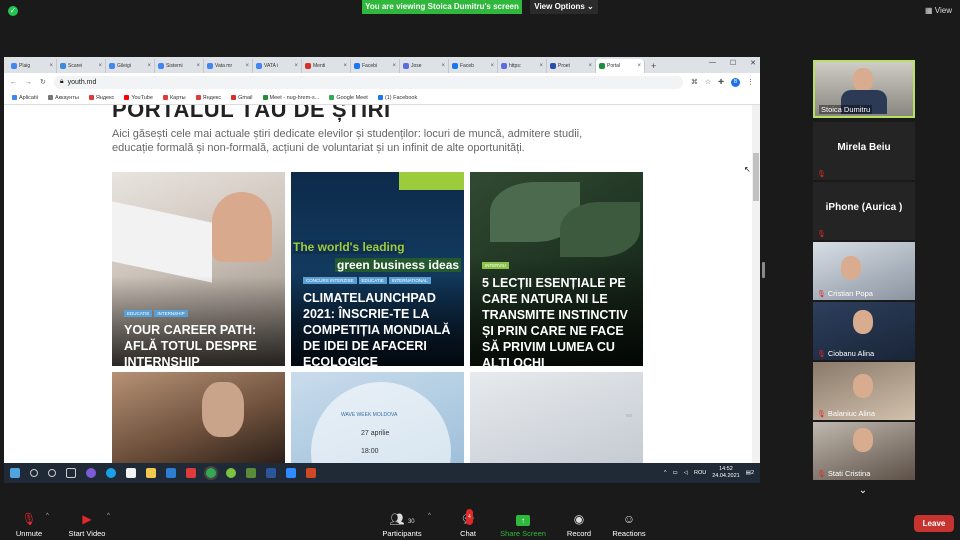 The width and height of the screenshot is (960, 540). Describe the element at coordinates (686, 473) in the screenshot. I see `volume-icon: ◁` at that location.